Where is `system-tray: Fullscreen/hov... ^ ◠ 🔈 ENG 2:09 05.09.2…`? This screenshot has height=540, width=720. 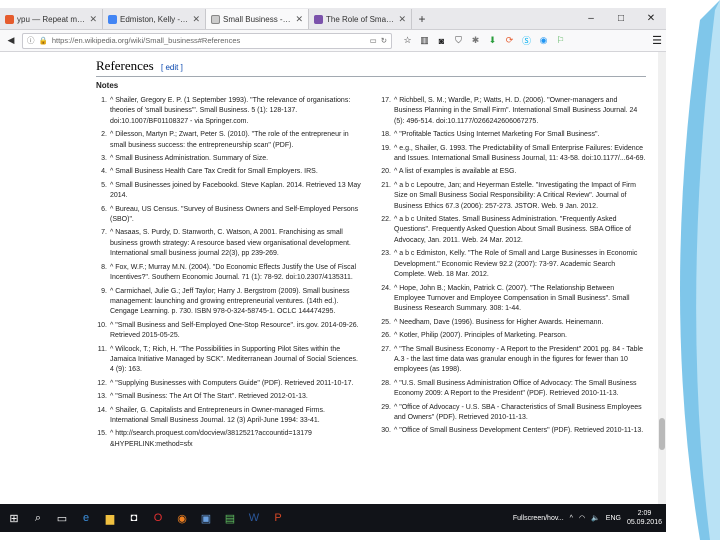
system-tray: Fullscreen/hov... ^ ◠ 🔈 ENG 2:09 05.09.2… is located at coordinates (587, 518).